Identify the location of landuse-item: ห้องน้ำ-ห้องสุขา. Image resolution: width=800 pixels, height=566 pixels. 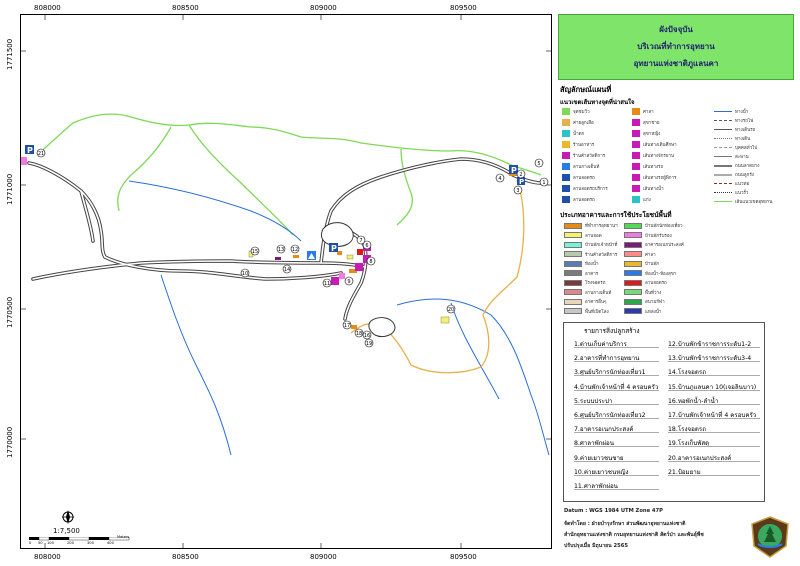
(650, 273).